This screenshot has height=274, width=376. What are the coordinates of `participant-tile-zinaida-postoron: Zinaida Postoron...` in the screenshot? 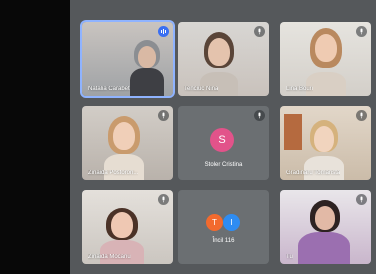 It's located at (127, 143).